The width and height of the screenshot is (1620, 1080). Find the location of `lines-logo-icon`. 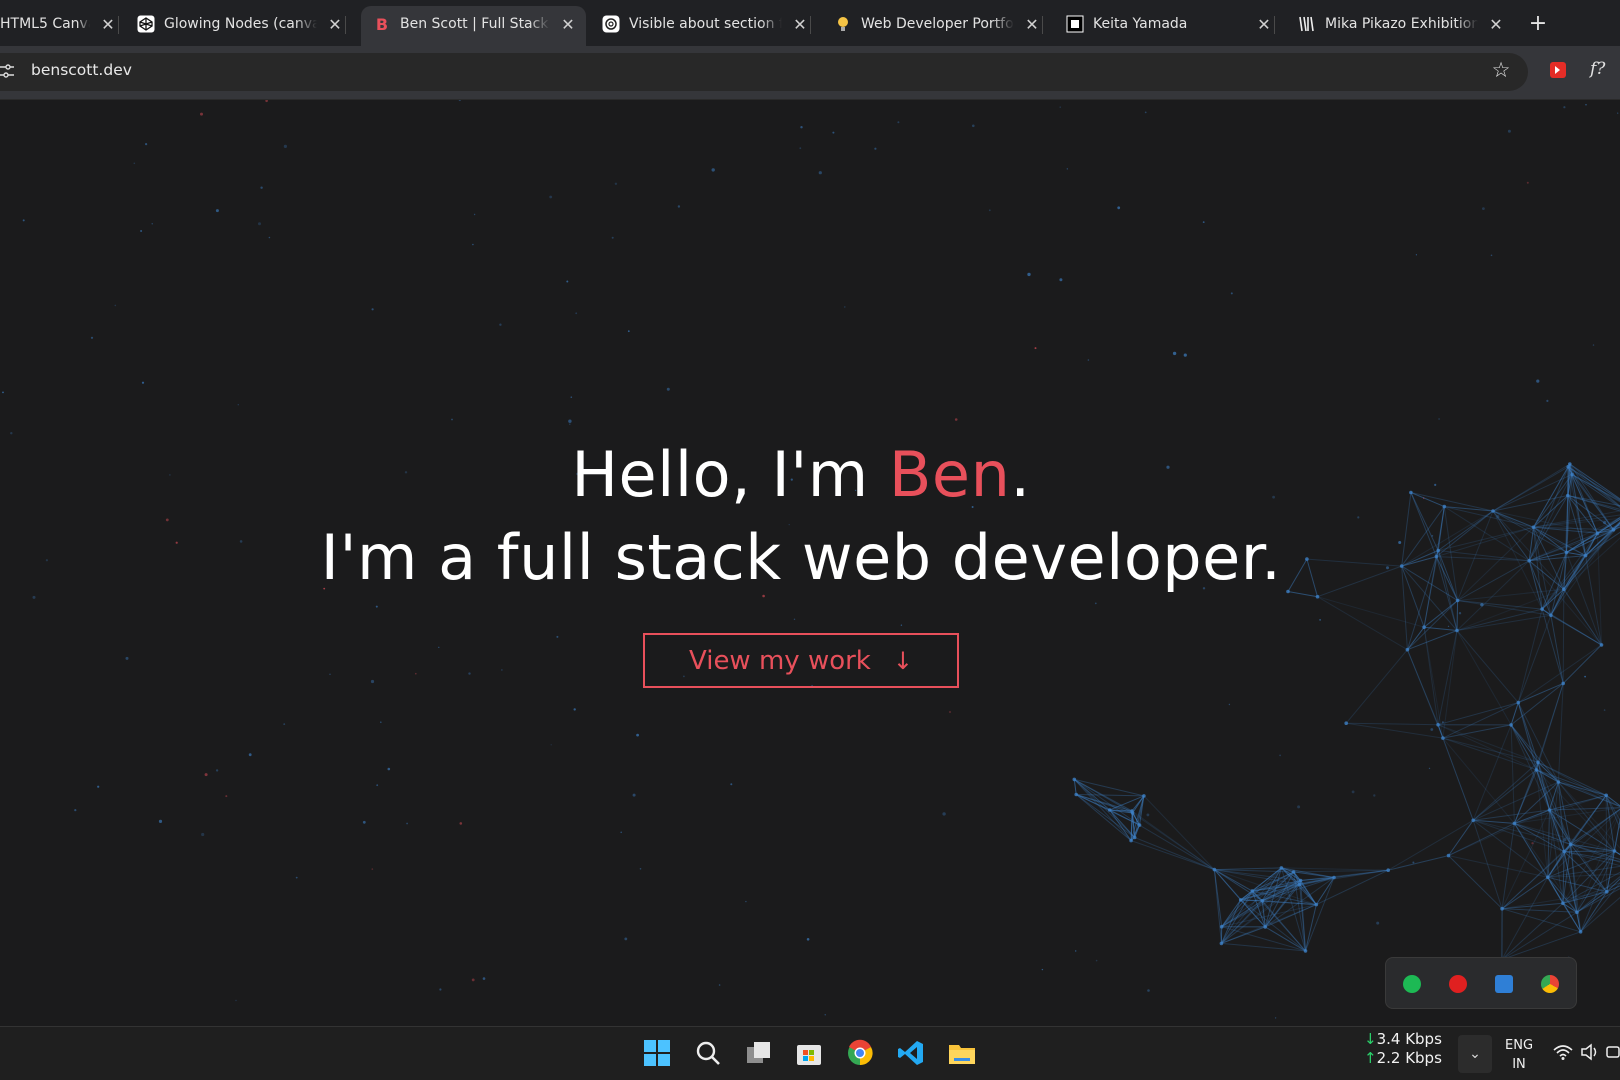

lines-logo-icon is located at coordinates (1307, 24).